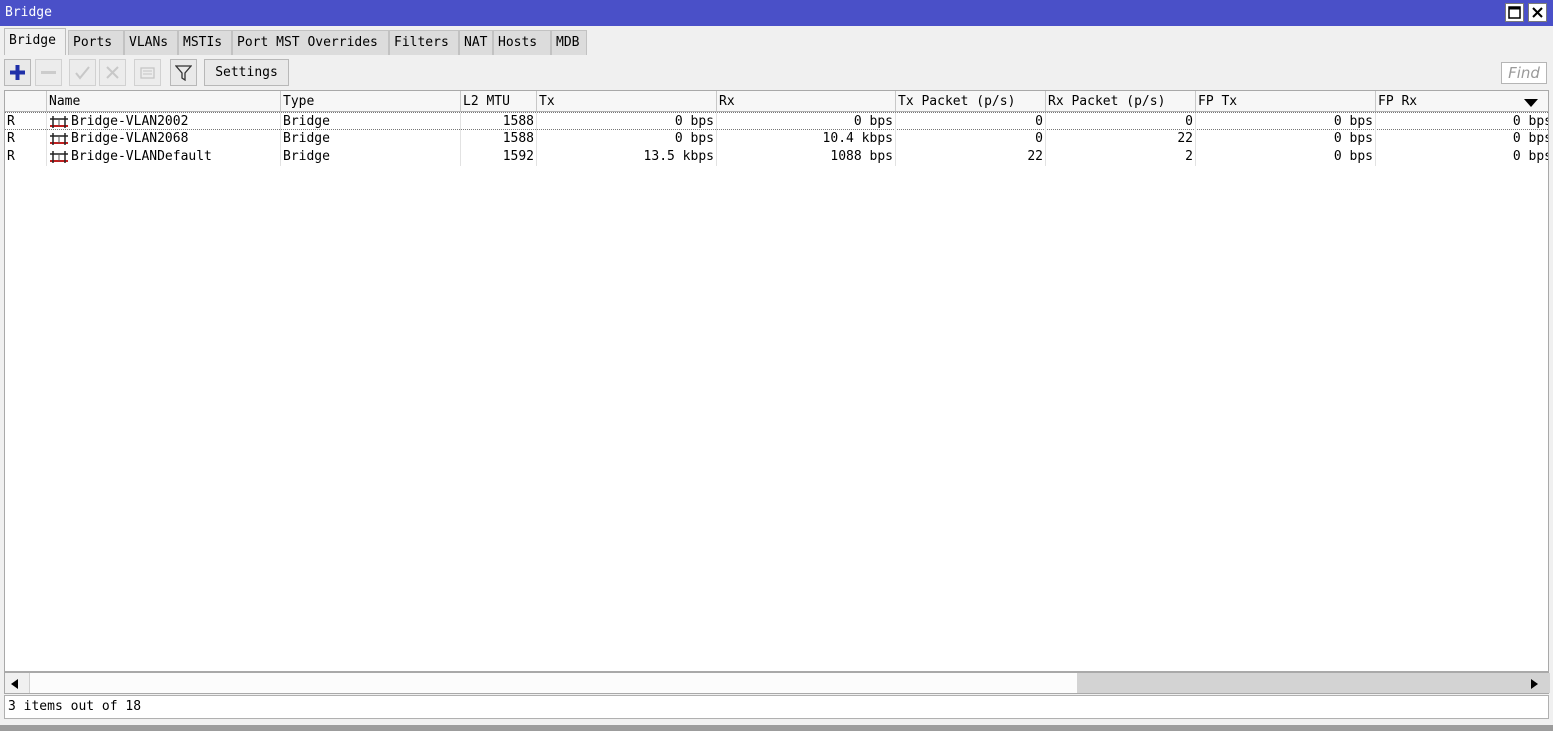  I want to click on tab-ports: Ports, so click(96, 42).